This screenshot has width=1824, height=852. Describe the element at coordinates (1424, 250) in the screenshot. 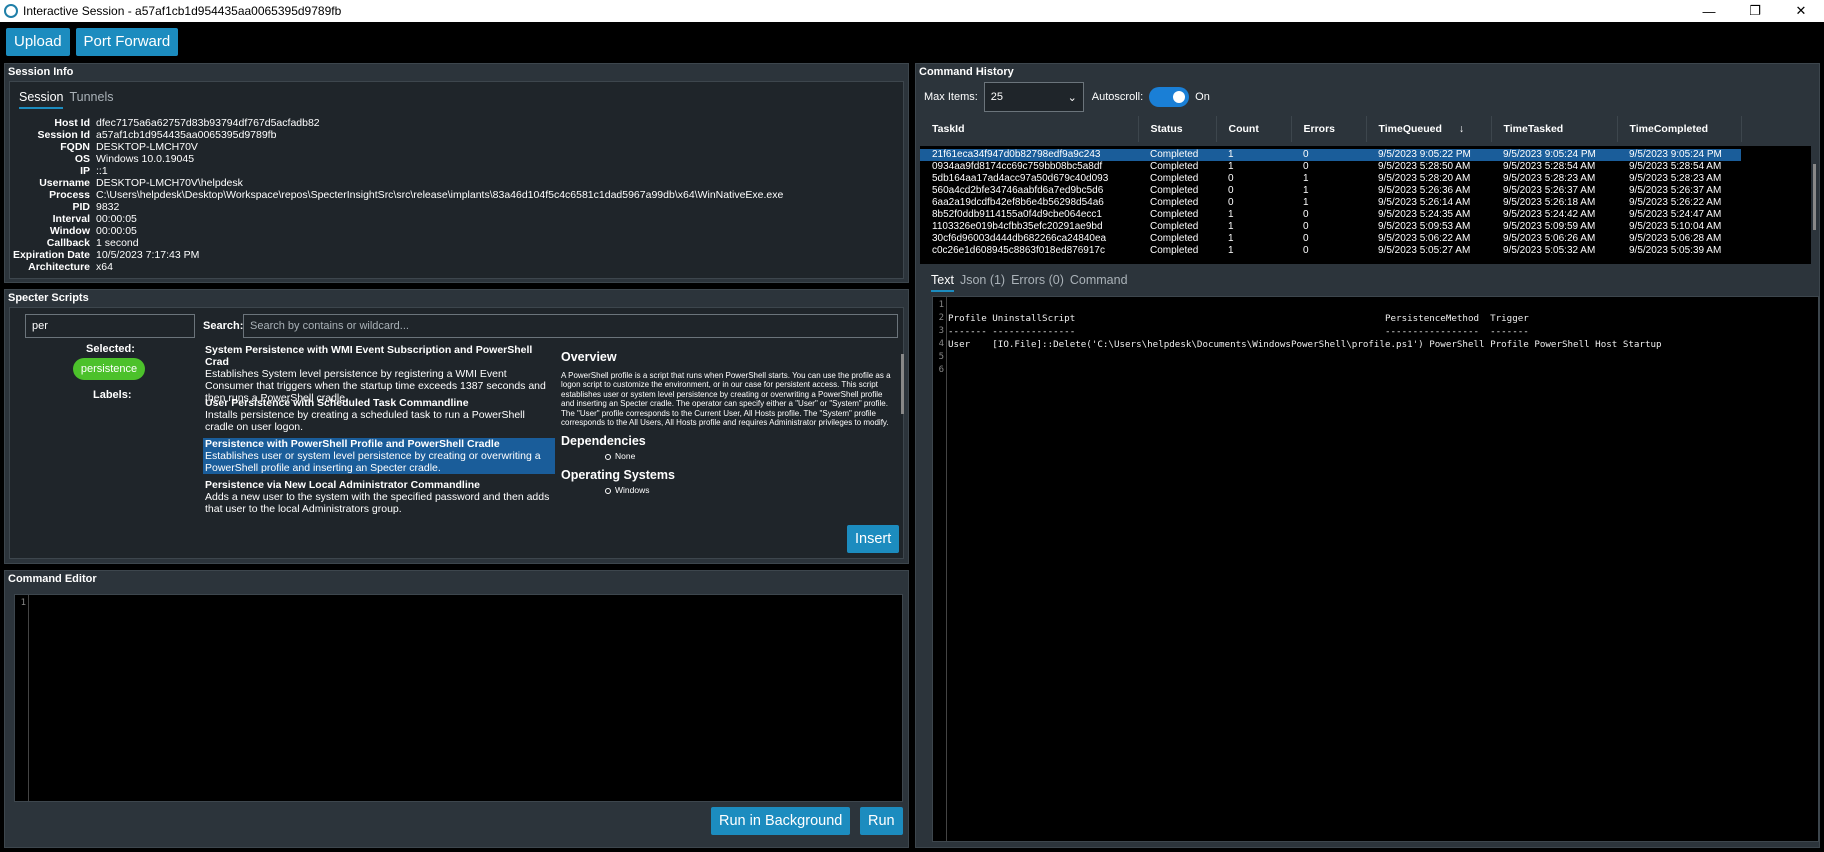

I see `history-cell: 9/5/2023 5:05:27 AM` at that location.